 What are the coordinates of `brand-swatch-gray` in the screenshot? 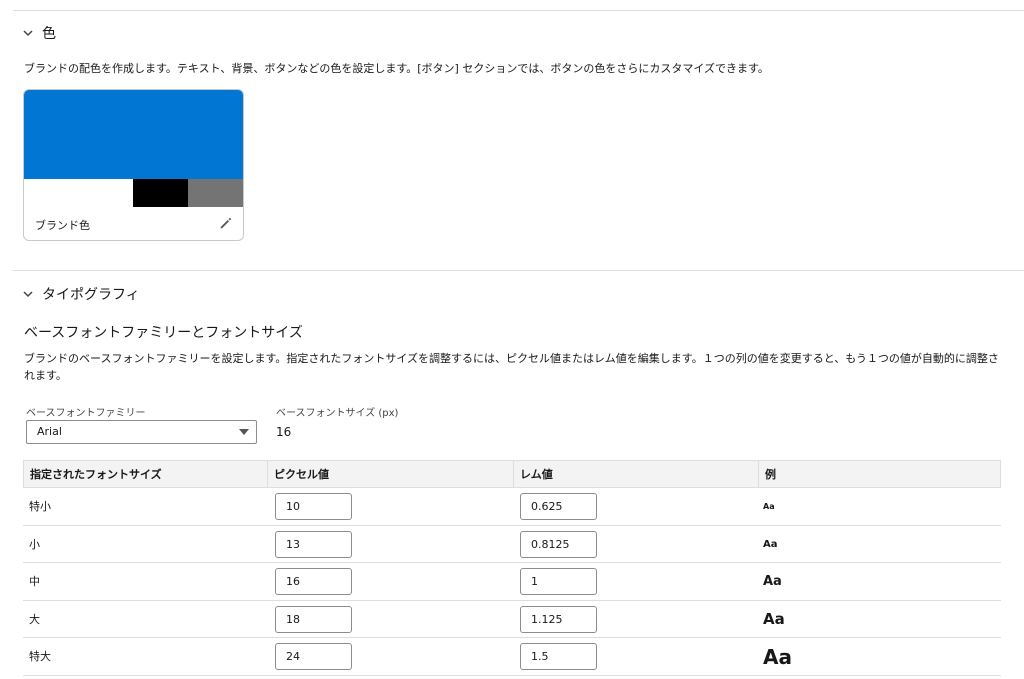 It's located at (215, 193).